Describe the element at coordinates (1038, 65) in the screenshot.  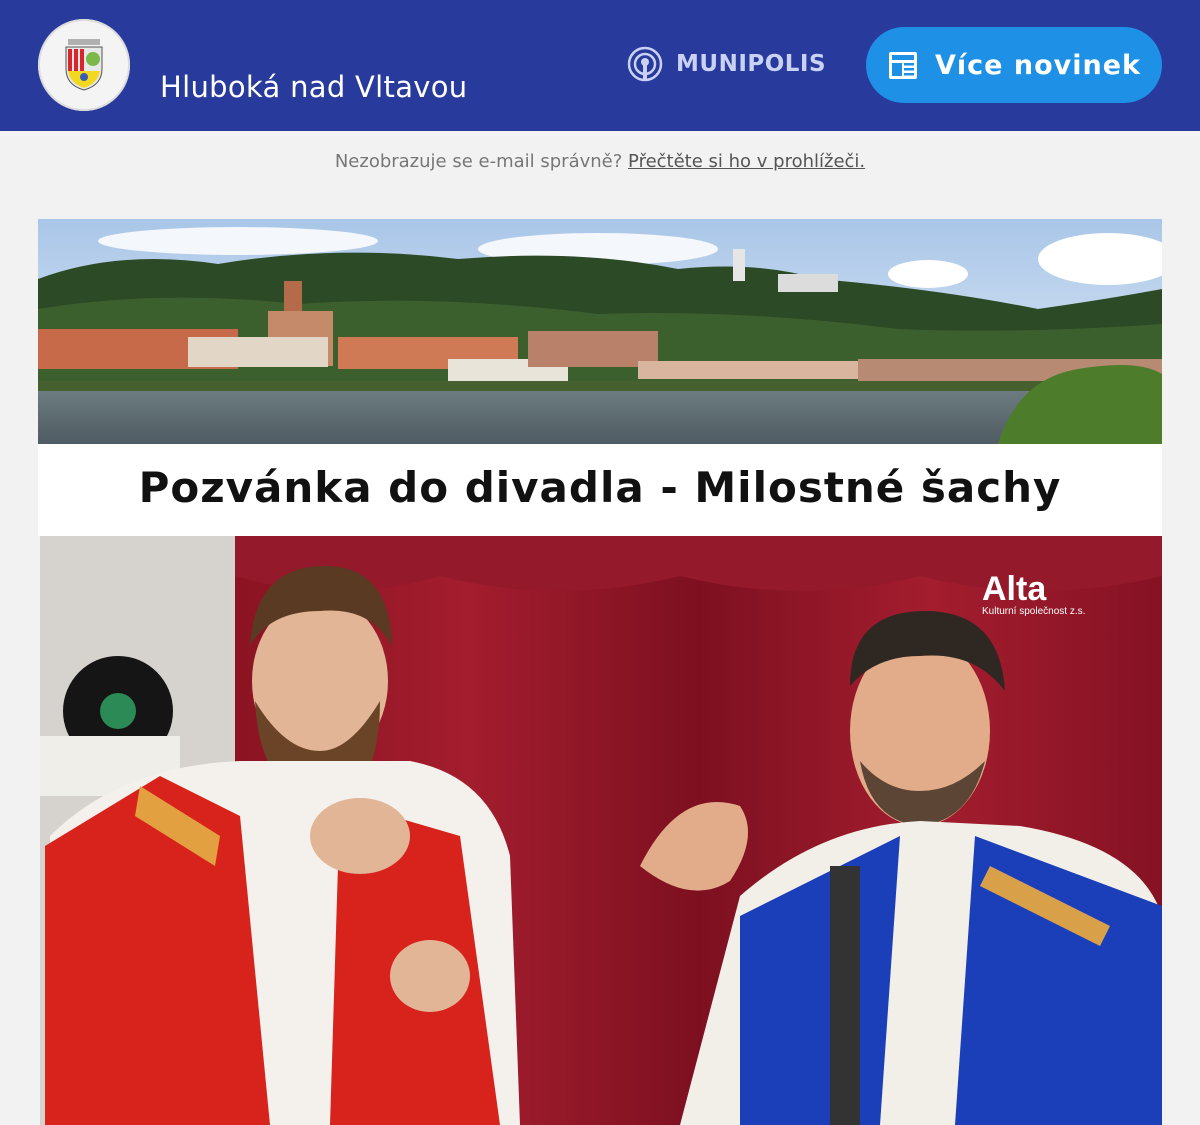
I see `more-news-label: Více novinek` at that location.